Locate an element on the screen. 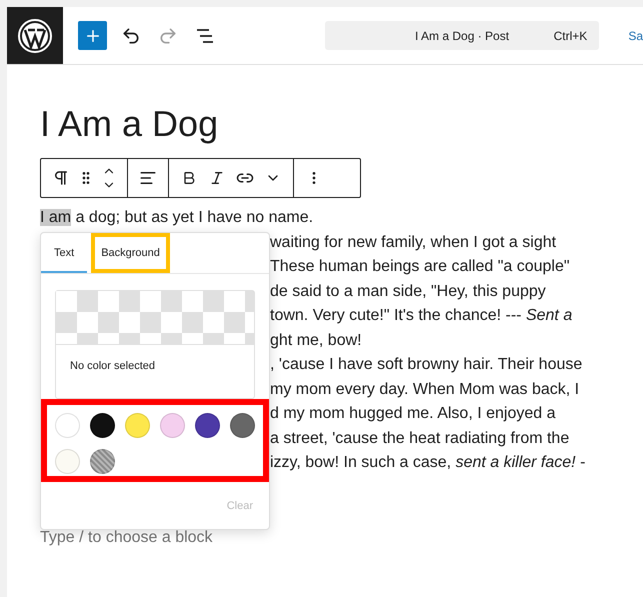  paragraph-line: de said to a man side, "Hey, this puppy is located at coordinates (408, 292).